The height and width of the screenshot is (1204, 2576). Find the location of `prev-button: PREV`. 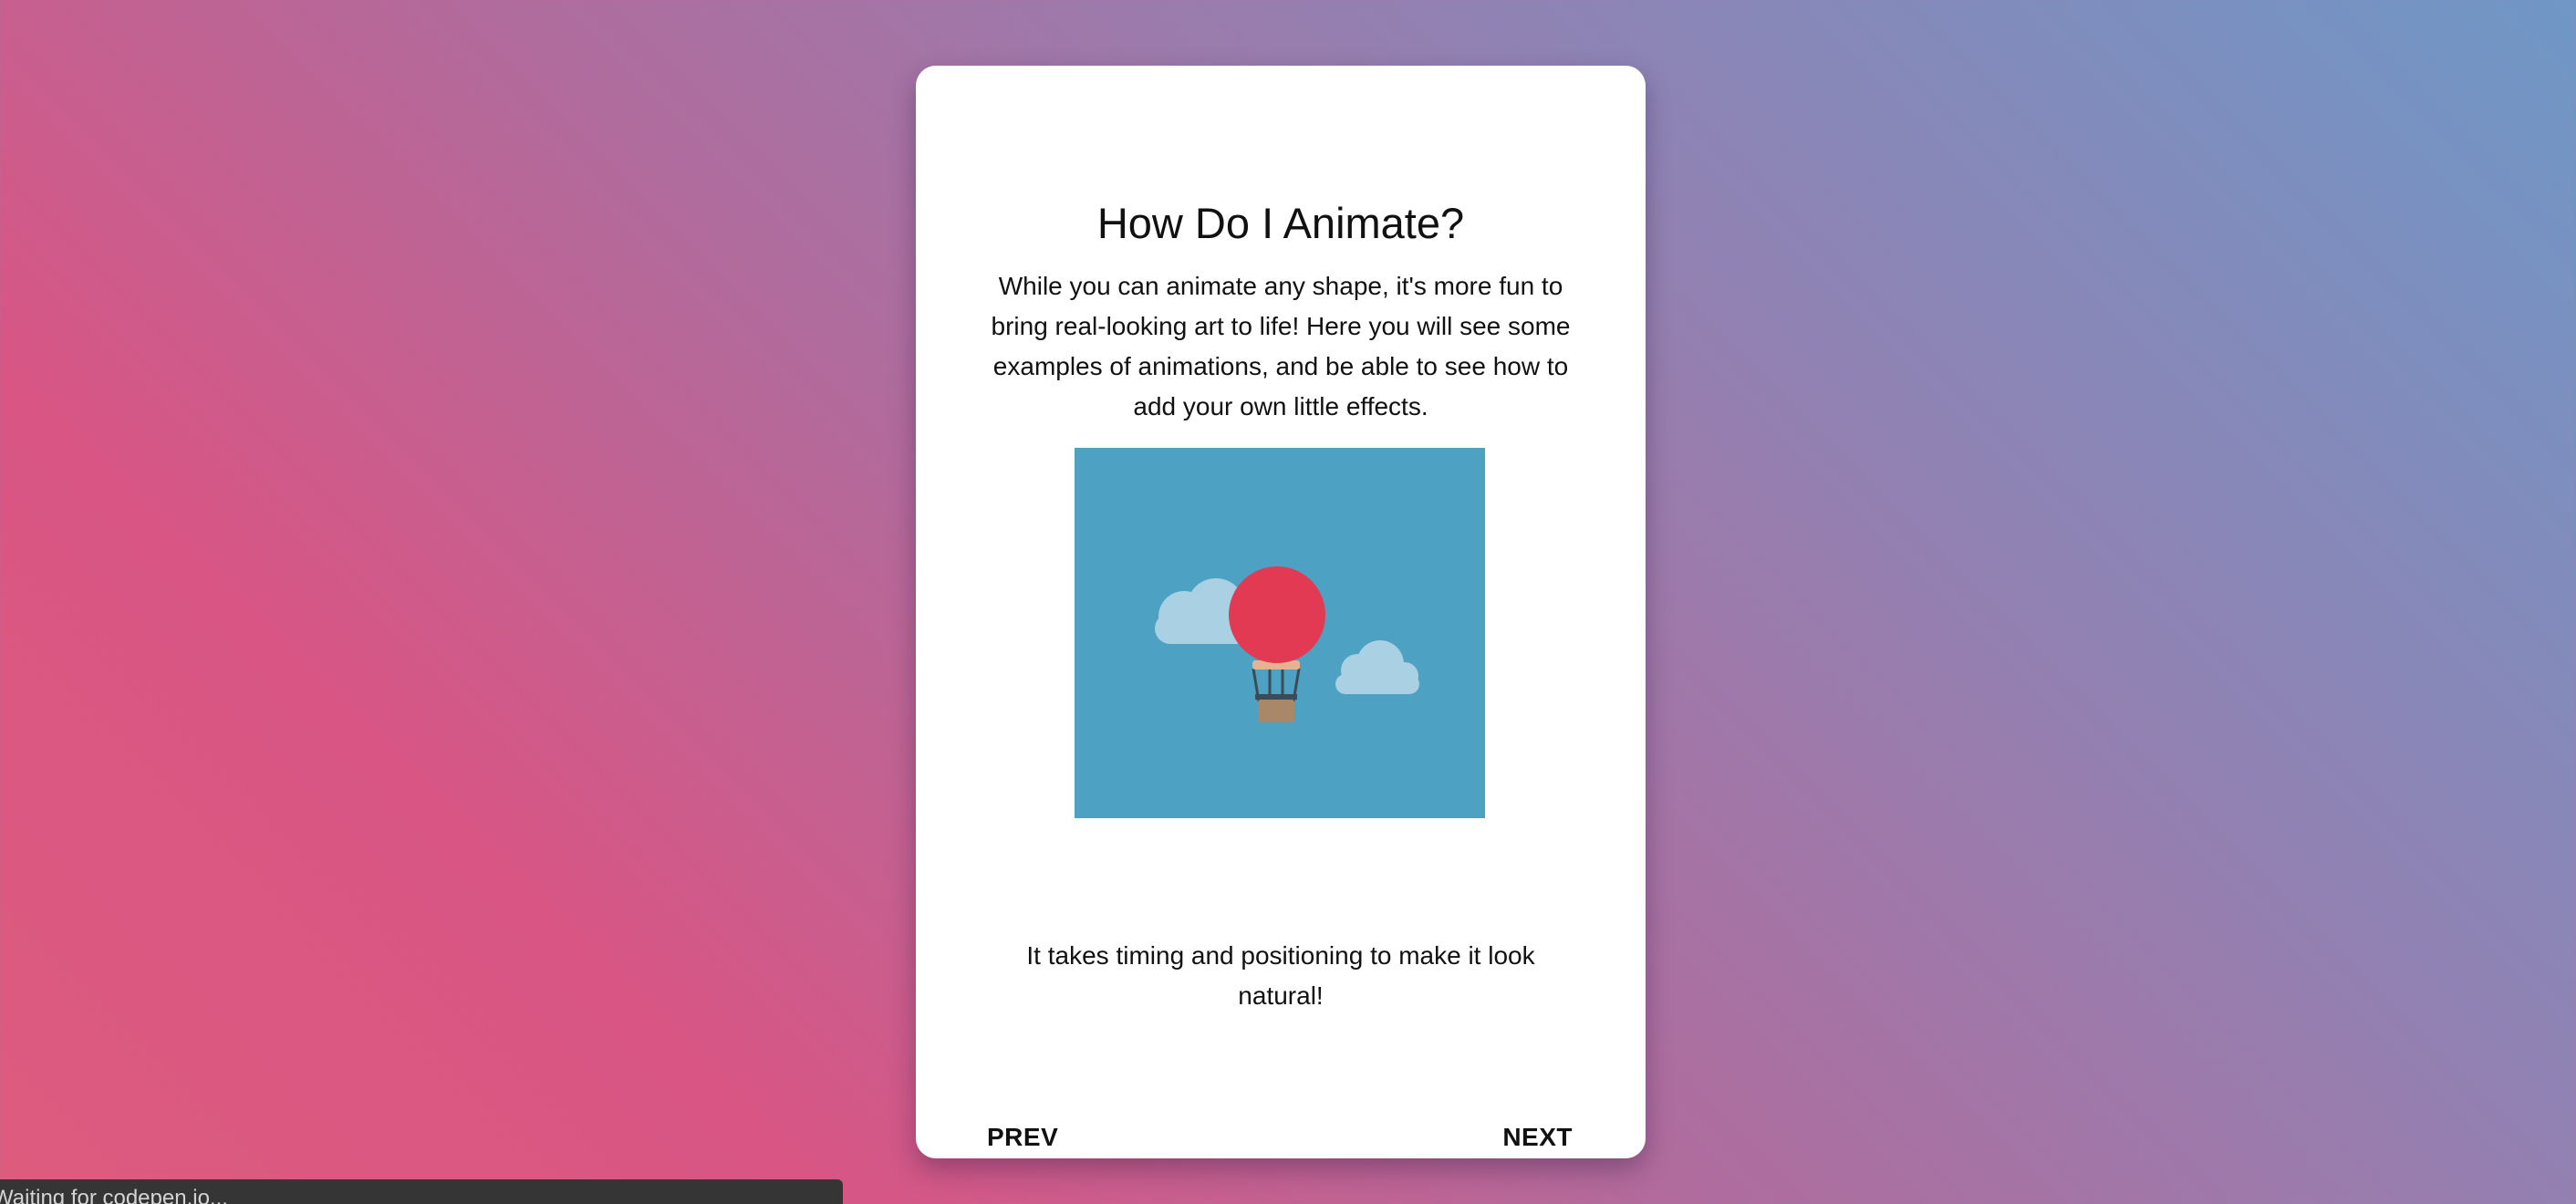

prev-button: PREV is located at coordinates (1022, 1137).